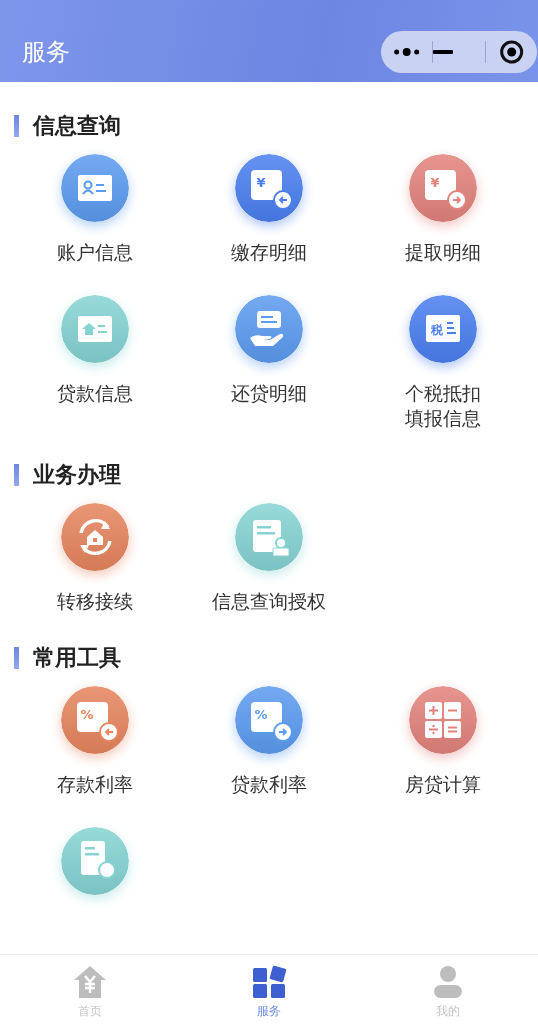  I want to click on stamp-document-icon, so click(269, 537).